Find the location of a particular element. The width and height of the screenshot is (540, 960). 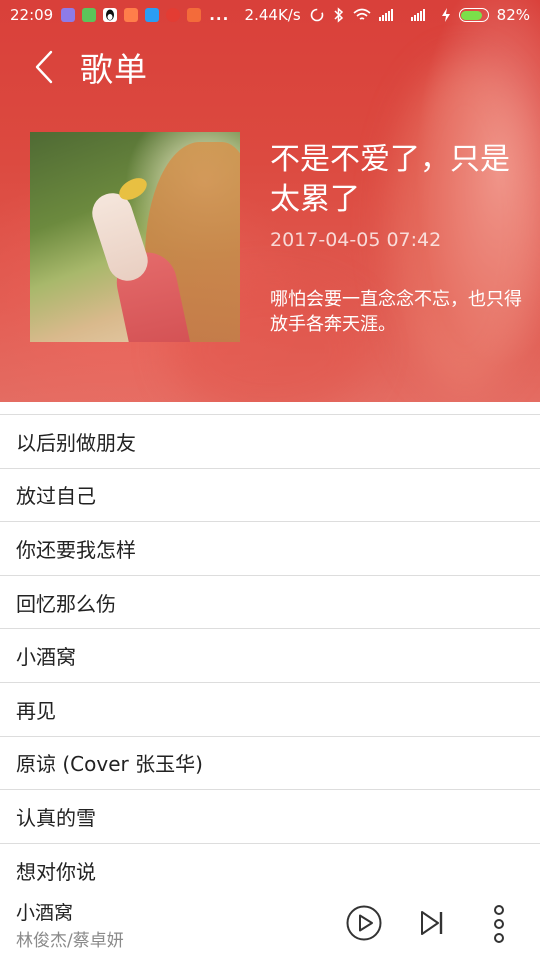

playlist-title: 不是不爱了，只是太累了 is located at coordinates (390, 179).